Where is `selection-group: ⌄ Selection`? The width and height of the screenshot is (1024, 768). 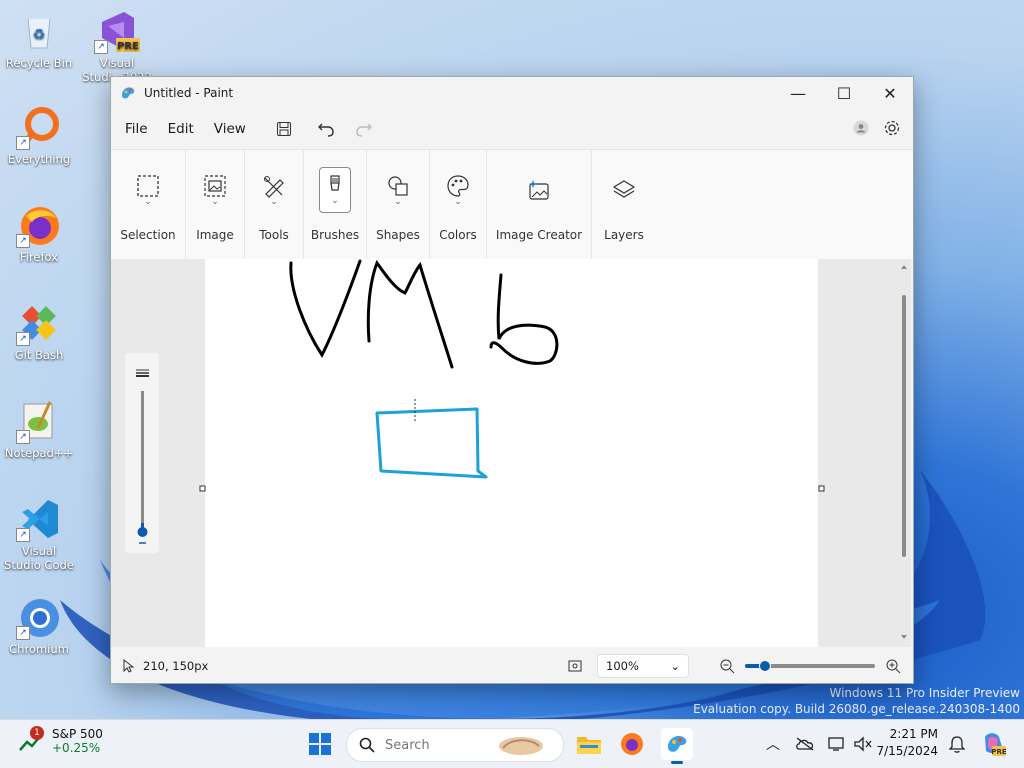
selection-group: ⌄ Selection is located at coordinates (148, 205).